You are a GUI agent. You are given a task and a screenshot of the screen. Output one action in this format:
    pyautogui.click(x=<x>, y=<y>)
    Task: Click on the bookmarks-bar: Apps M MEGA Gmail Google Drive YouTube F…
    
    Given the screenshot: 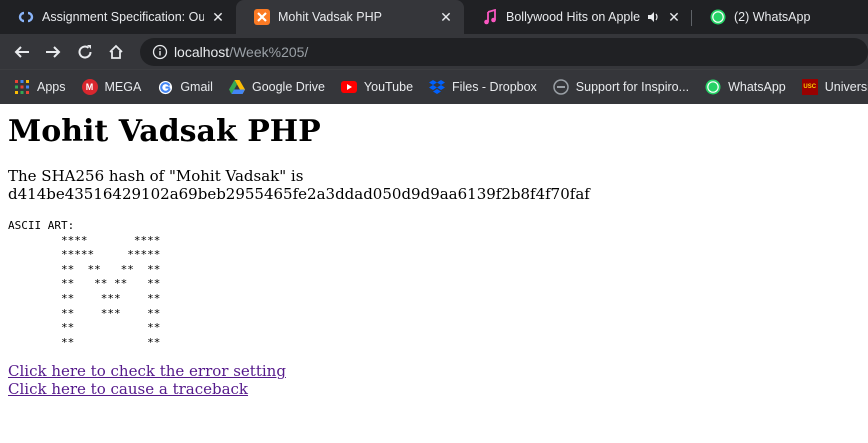 What is the action you would take?
    pyautogui.click(x=434, y=86)
    